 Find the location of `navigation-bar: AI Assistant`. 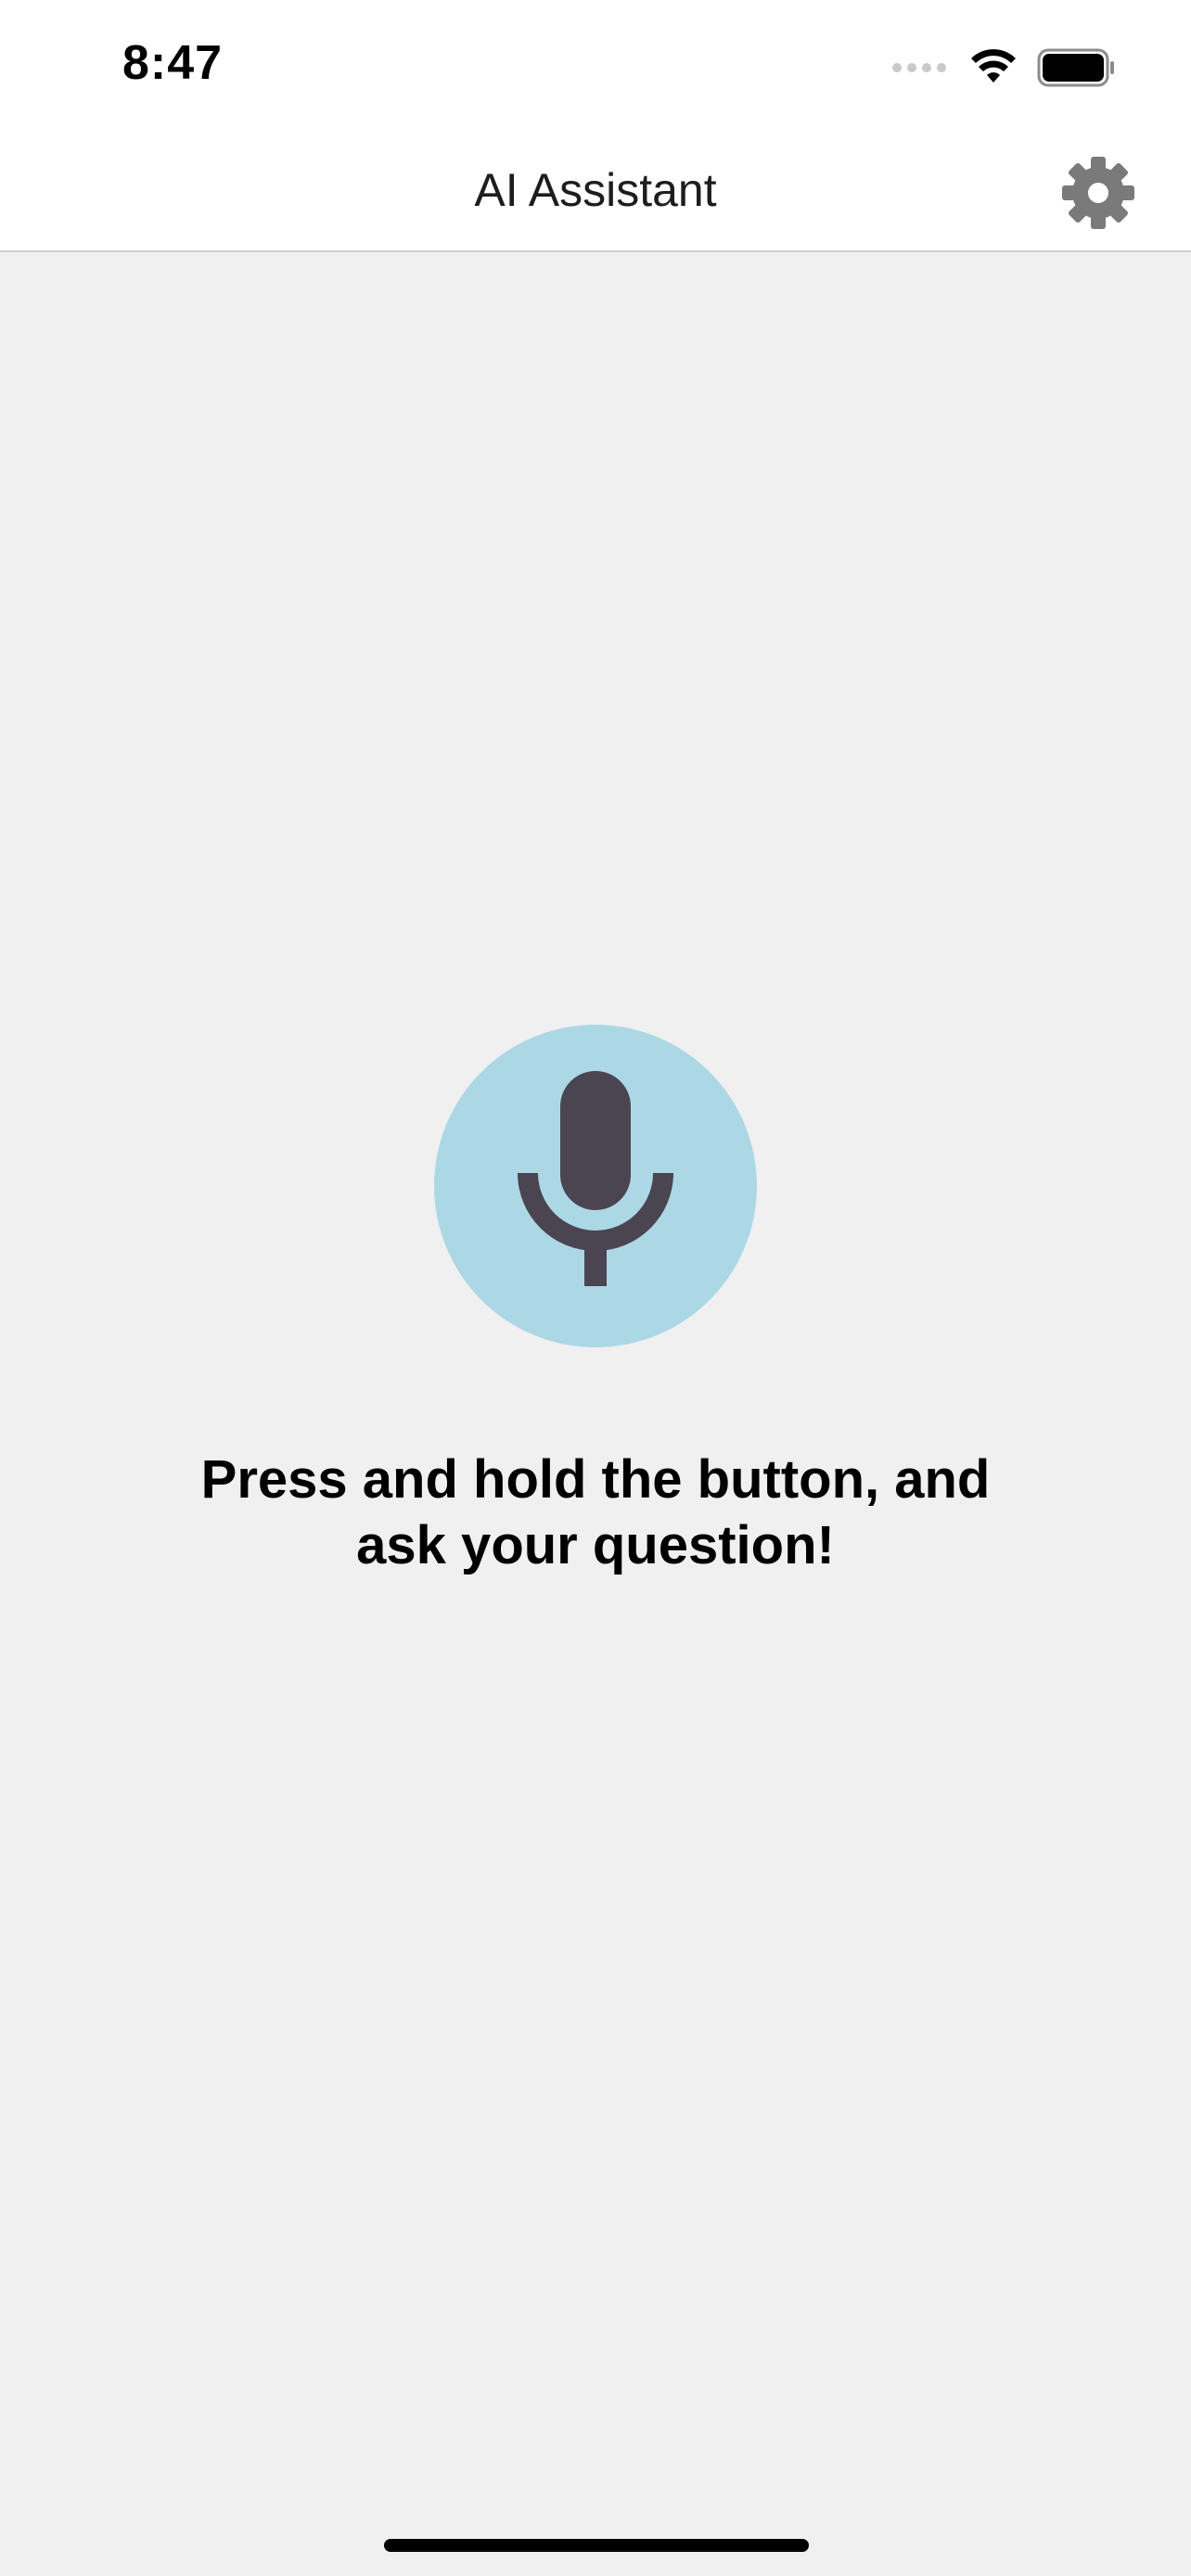

navigation-bar: AI Assistant is located at coordinates (595, 191).